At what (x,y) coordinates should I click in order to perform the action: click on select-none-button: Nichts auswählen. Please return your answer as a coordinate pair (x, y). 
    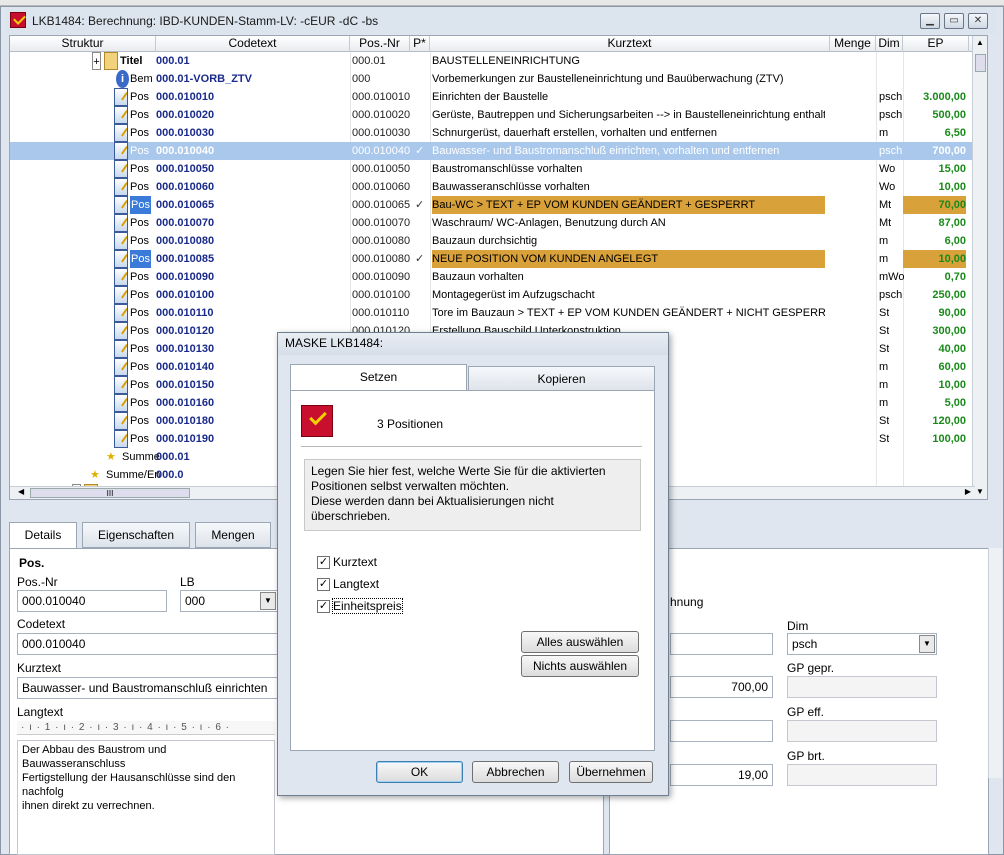
    Looking at the image, I should click on (580, 666).